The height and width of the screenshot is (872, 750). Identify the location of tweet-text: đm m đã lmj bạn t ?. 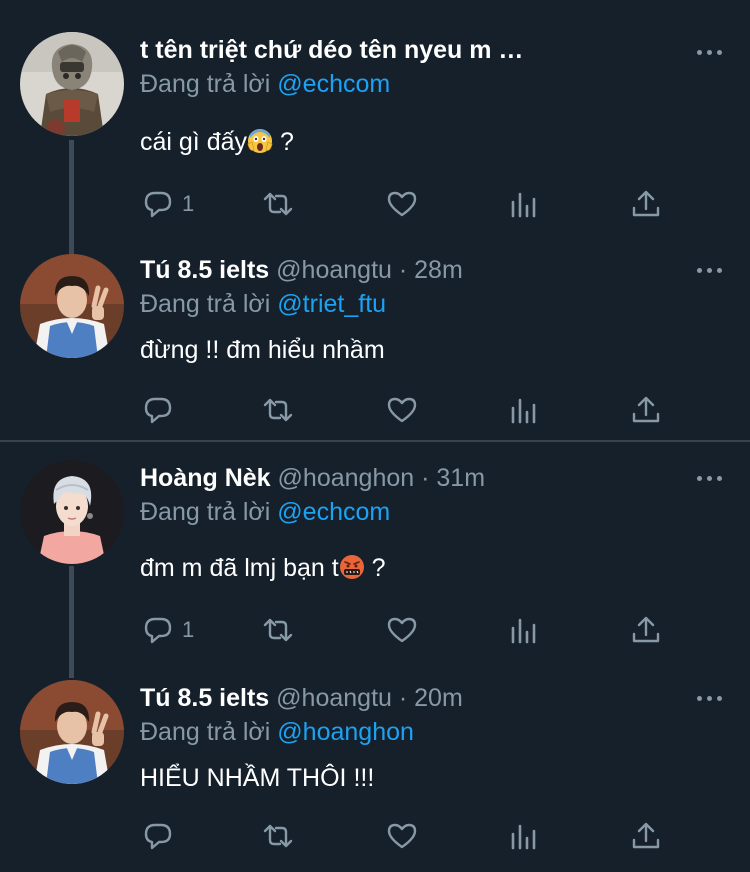
(263, 568).